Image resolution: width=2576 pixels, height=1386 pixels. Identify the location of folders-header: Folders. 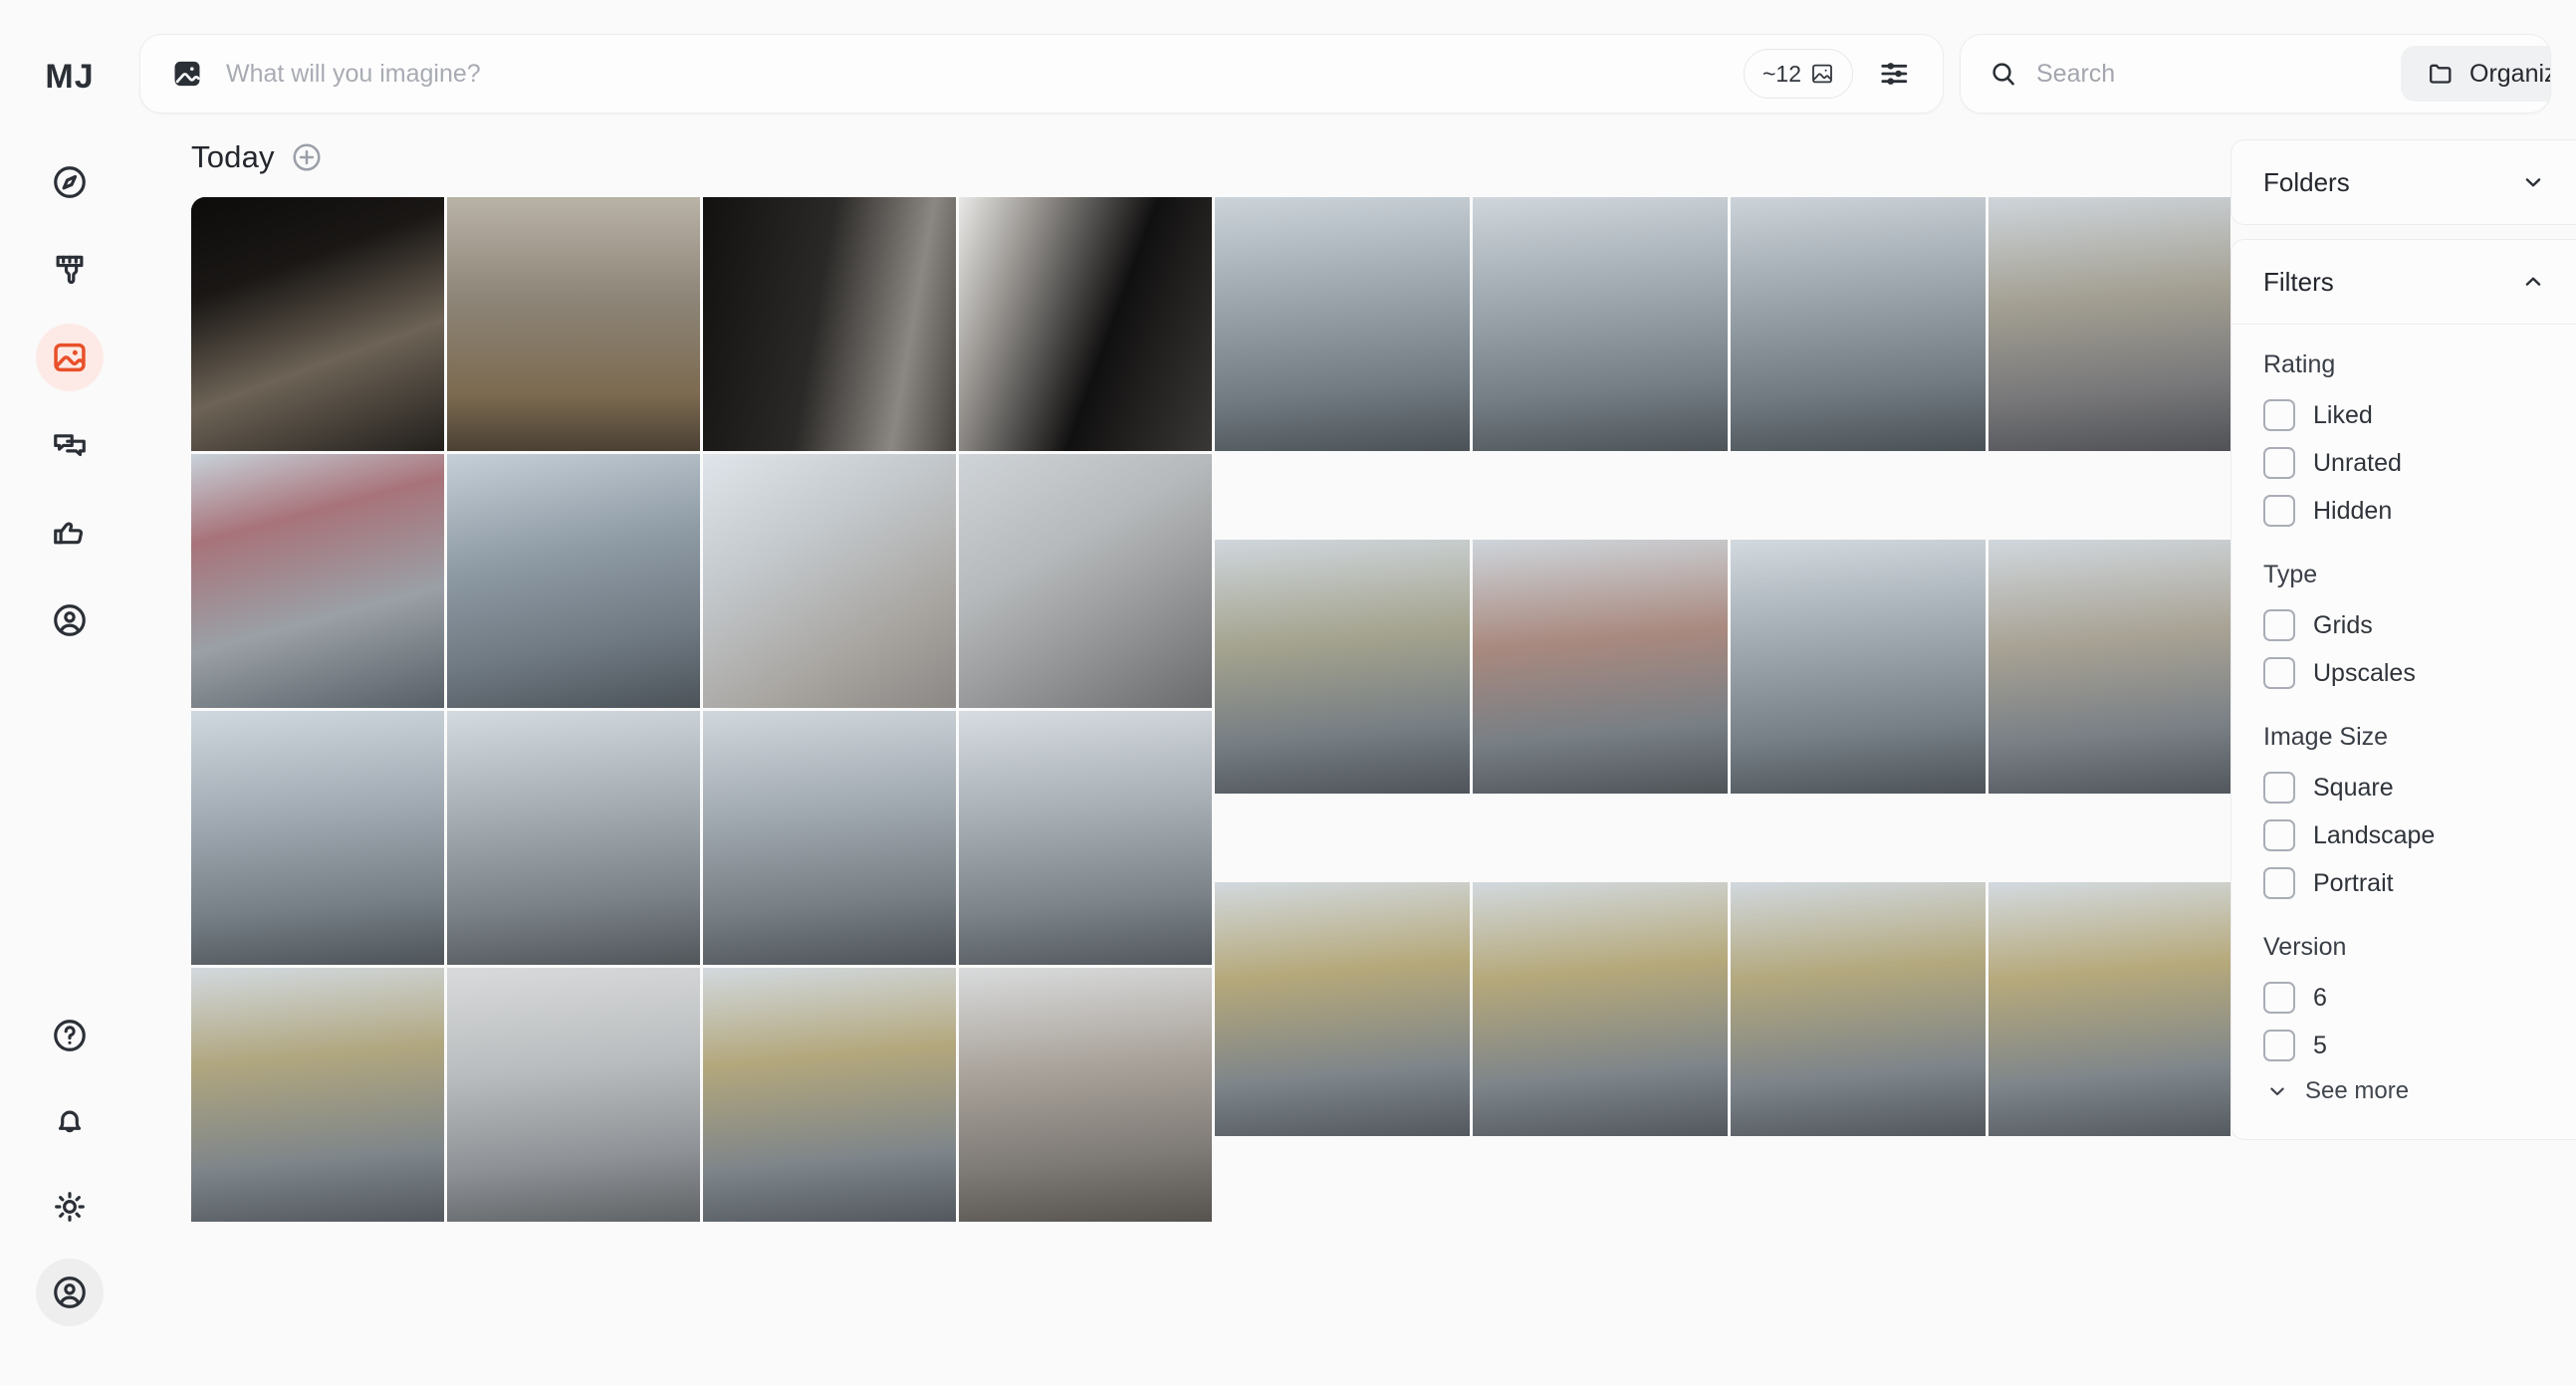
(2403, 182).